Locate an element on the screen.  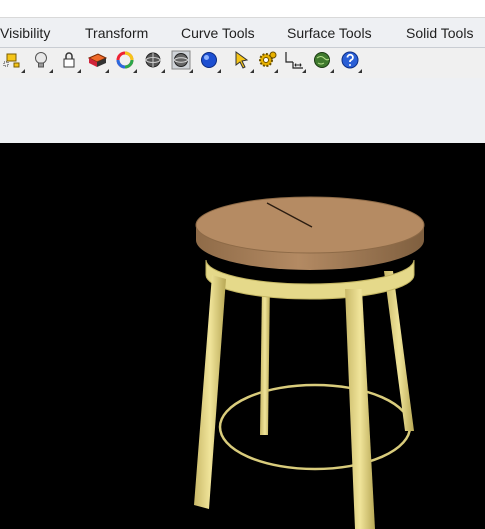
lock-icon is located at coordinates (71, 62).